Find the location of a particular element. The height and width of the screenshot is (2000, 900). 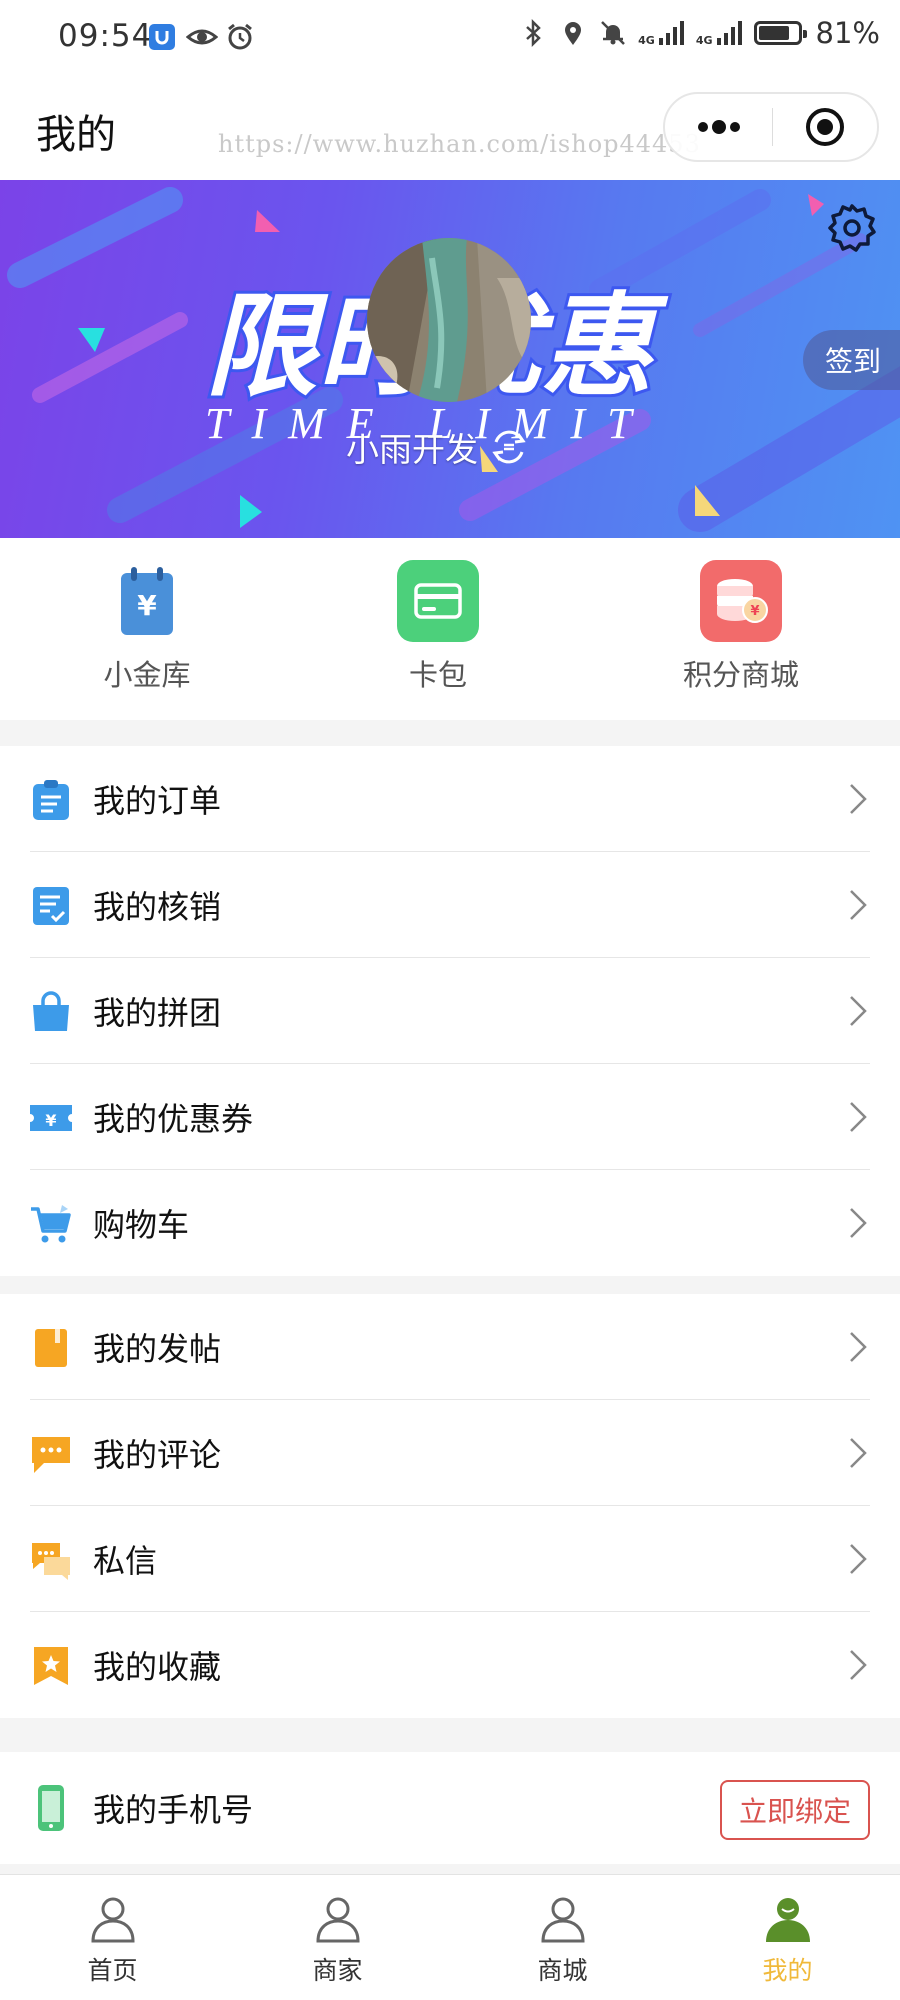

avatar is located at coordinates (449, 320).